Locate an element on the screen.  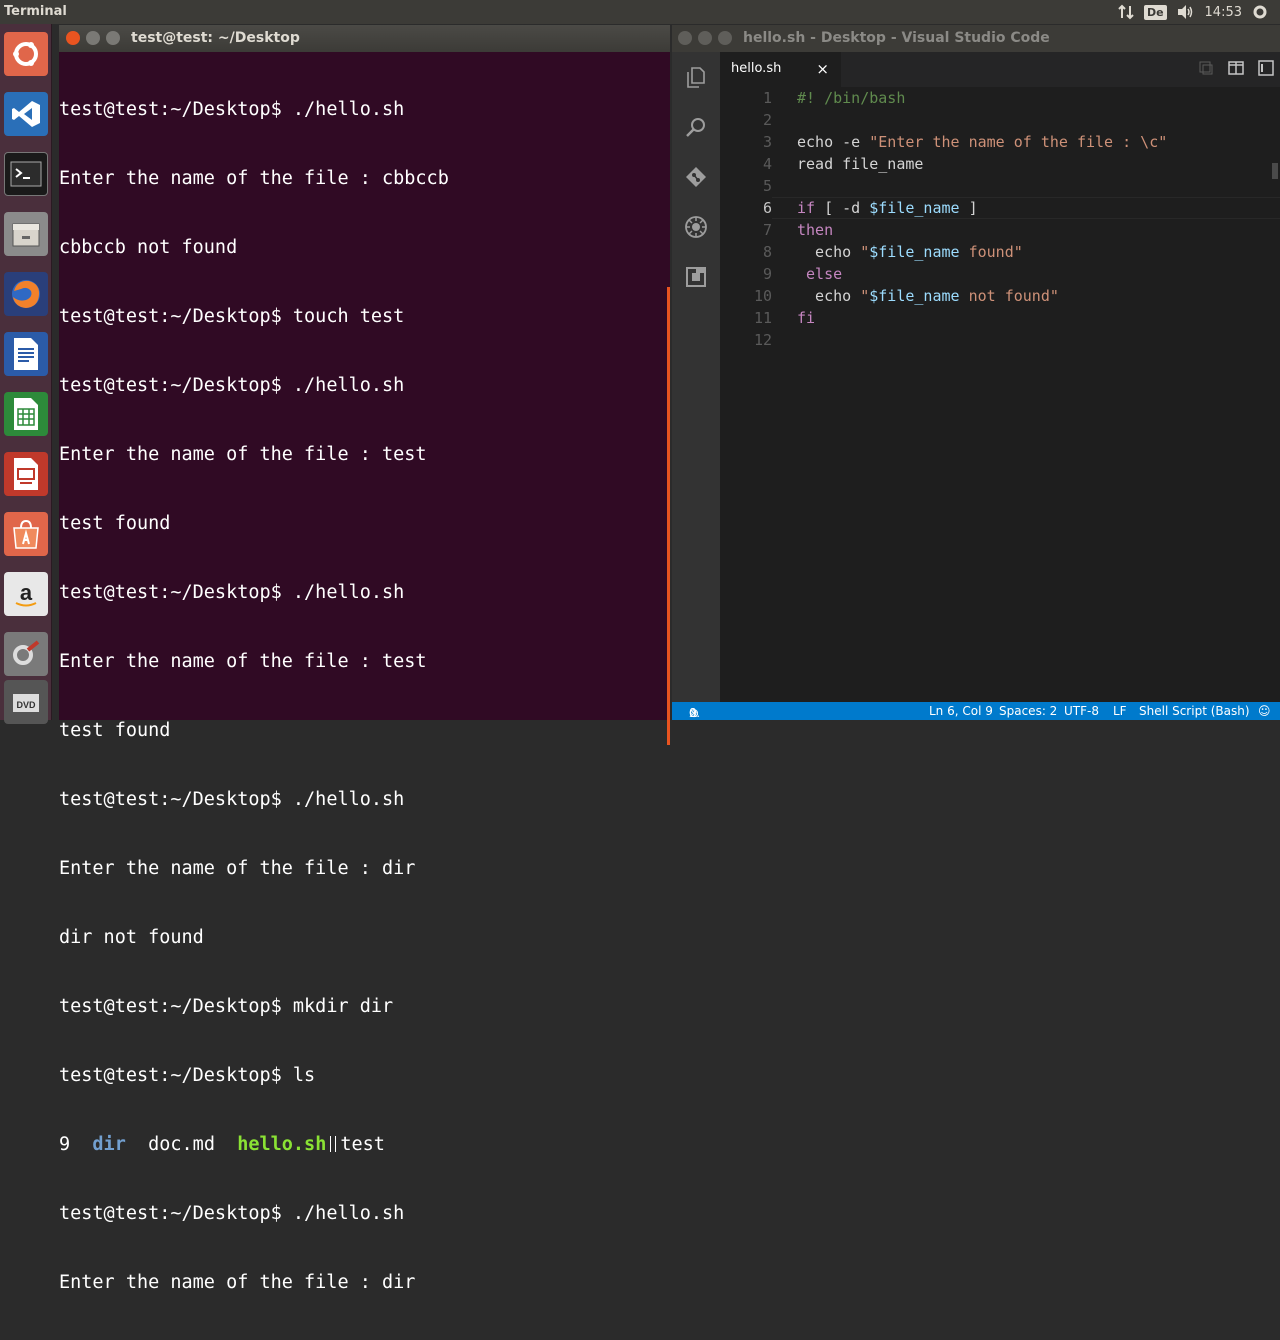
system-tray: De 14:53 is located at coordinates (1199, 12).